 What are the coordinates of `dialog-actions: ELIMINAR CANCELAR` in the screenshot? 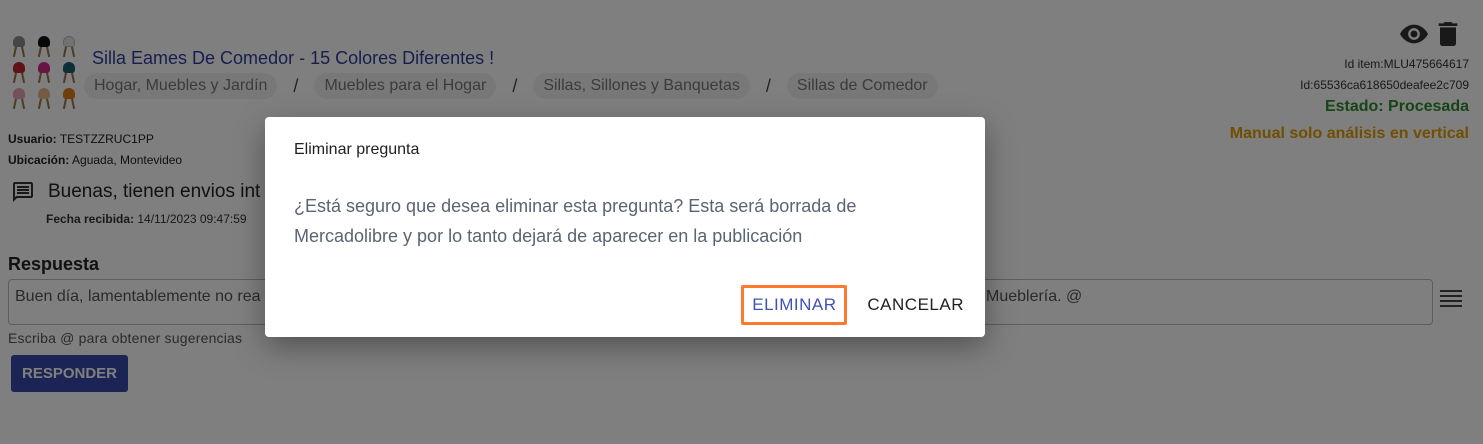 It's located at (853, 305).